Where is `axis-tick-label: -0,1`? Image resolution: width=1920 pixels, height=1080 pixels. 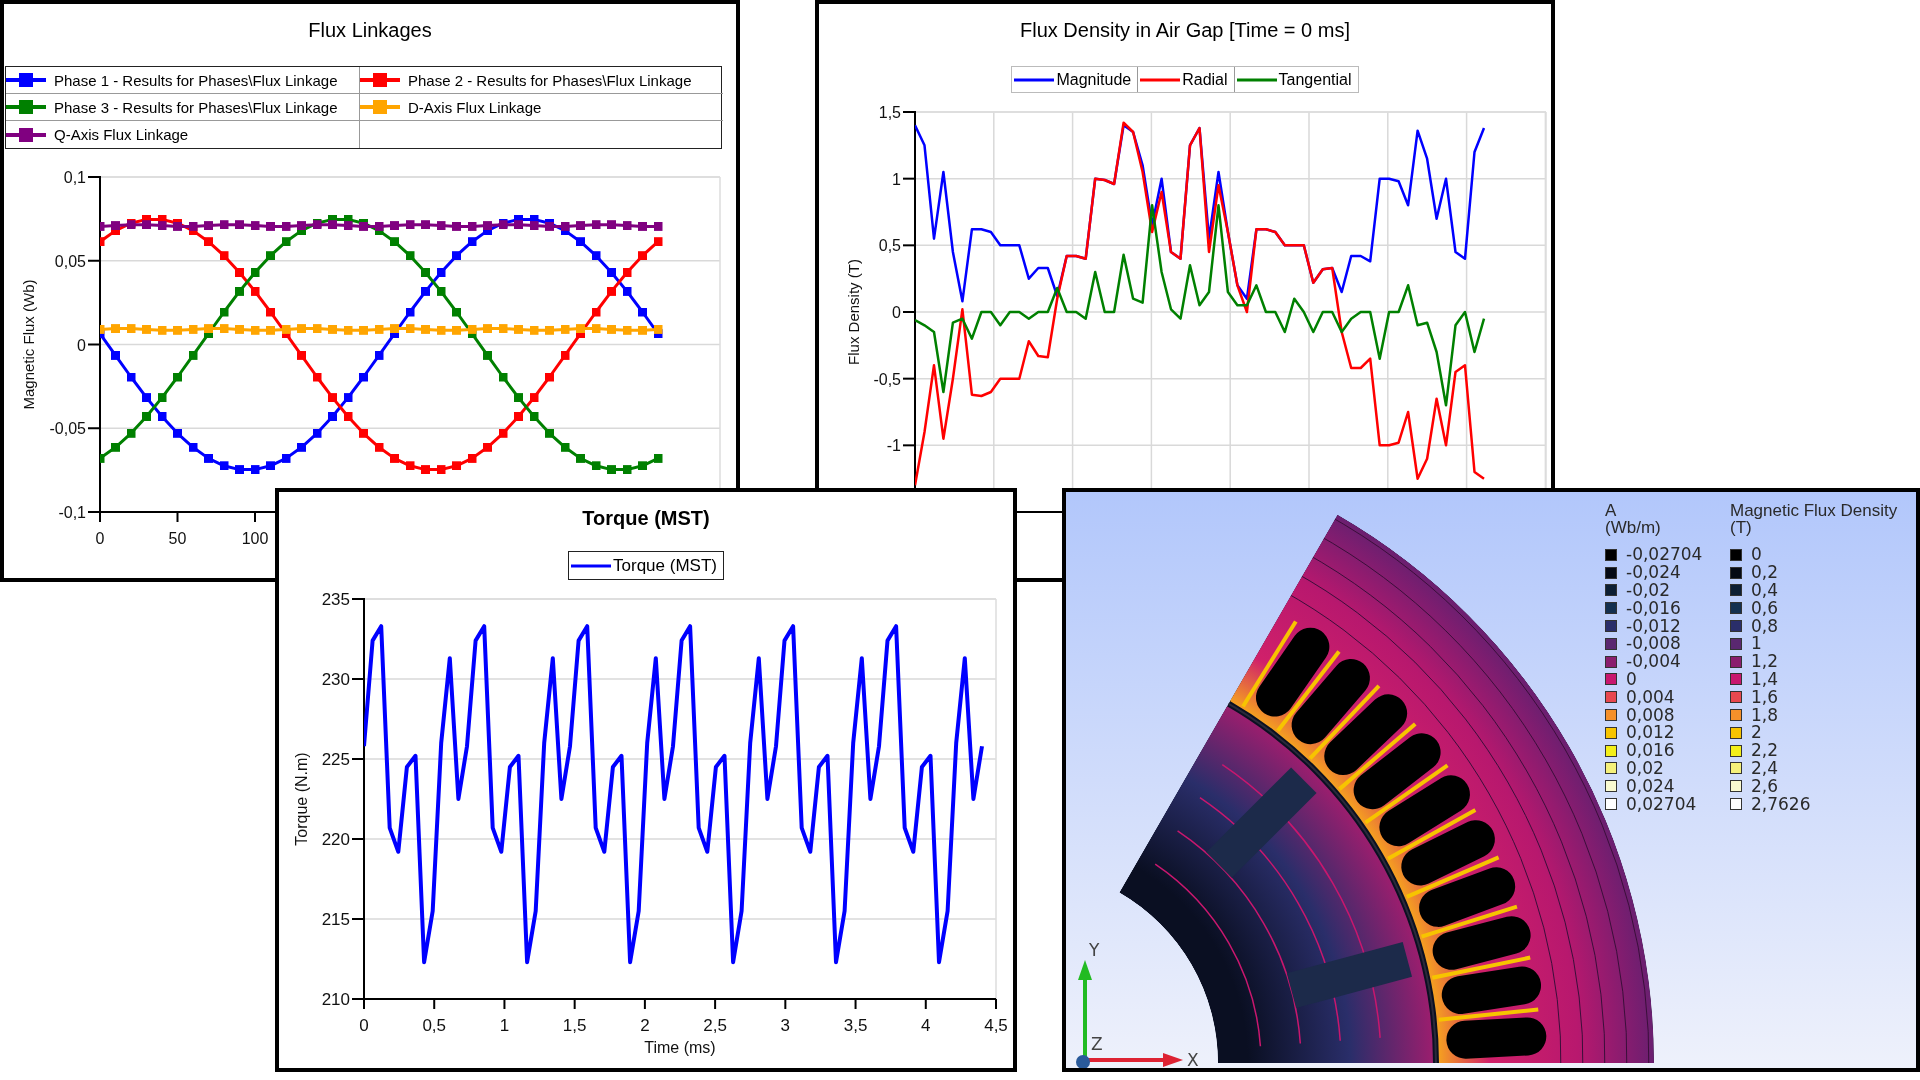 axis-tick-label: -0,1 is located at coordinates (72, 512).